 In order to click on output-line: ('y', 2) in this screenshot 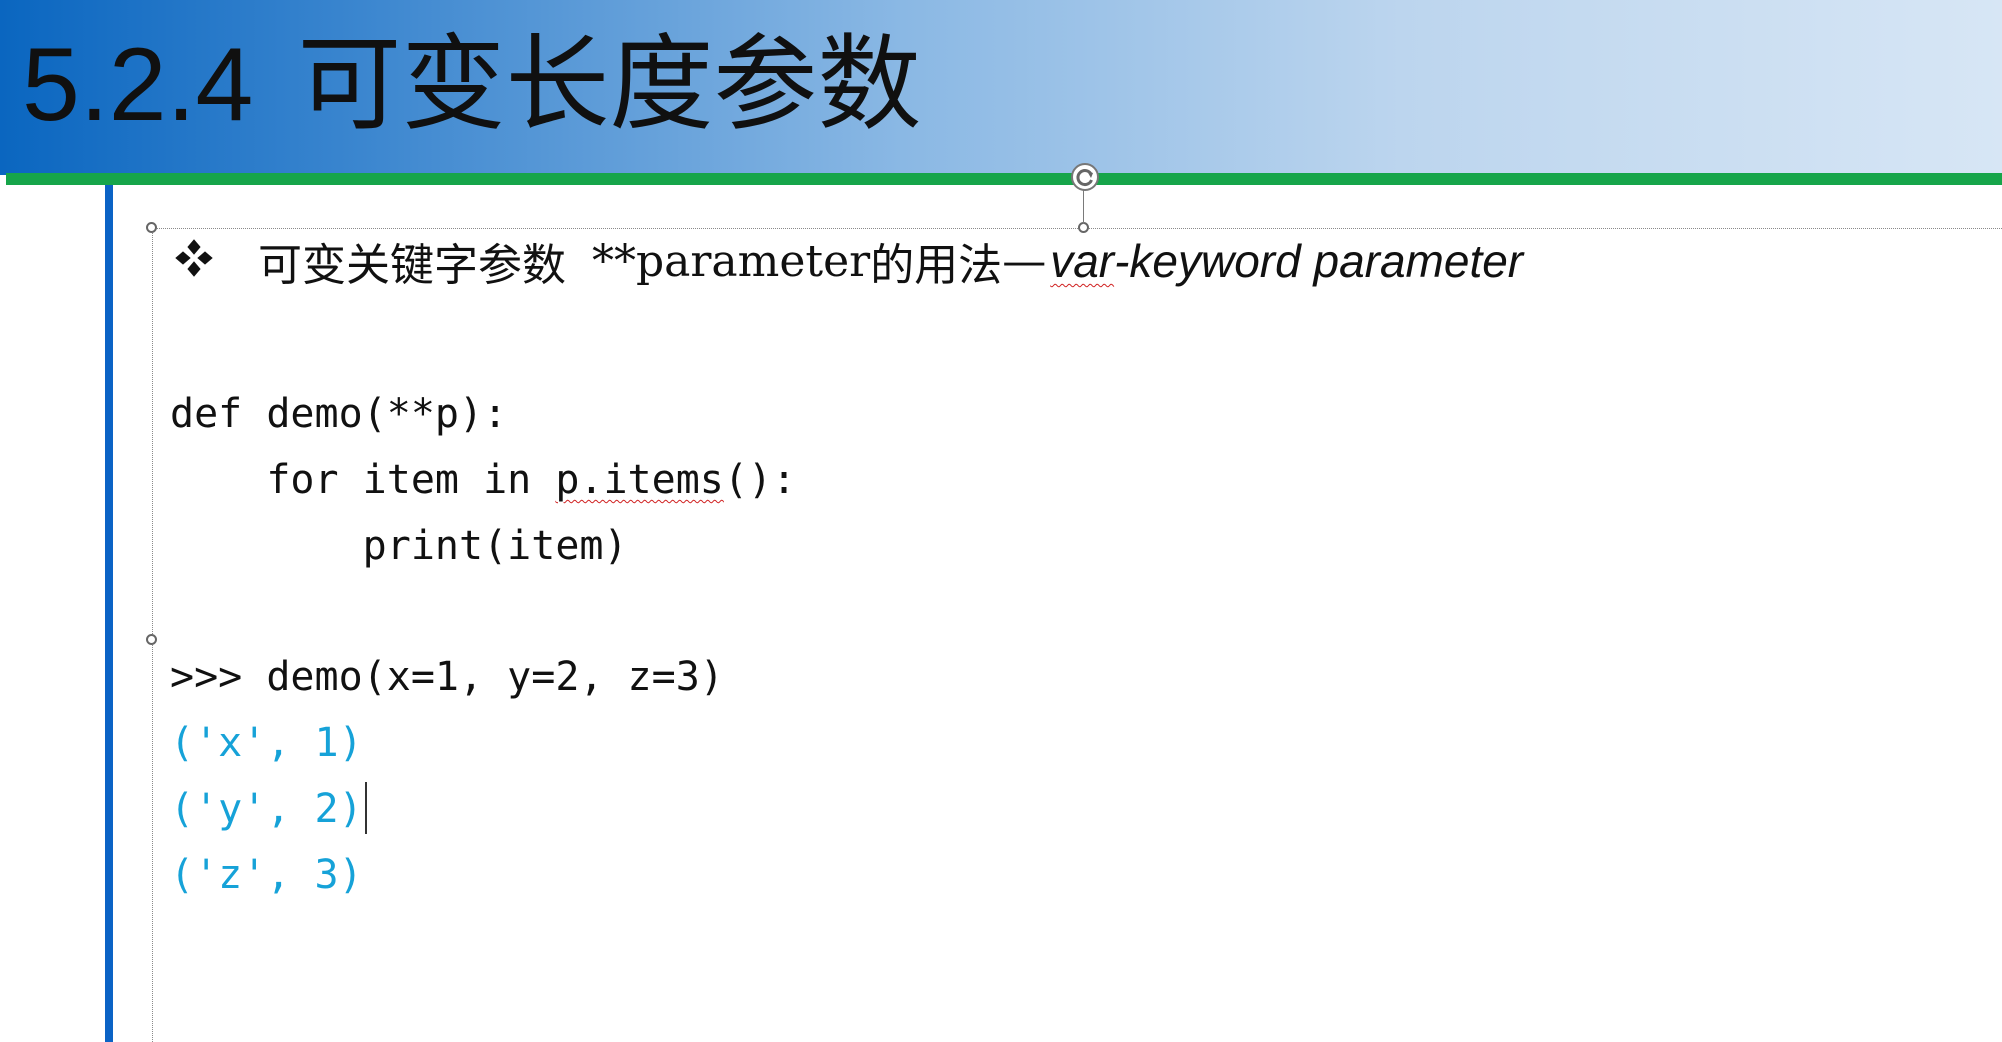, I will do `click(266, 809)`.